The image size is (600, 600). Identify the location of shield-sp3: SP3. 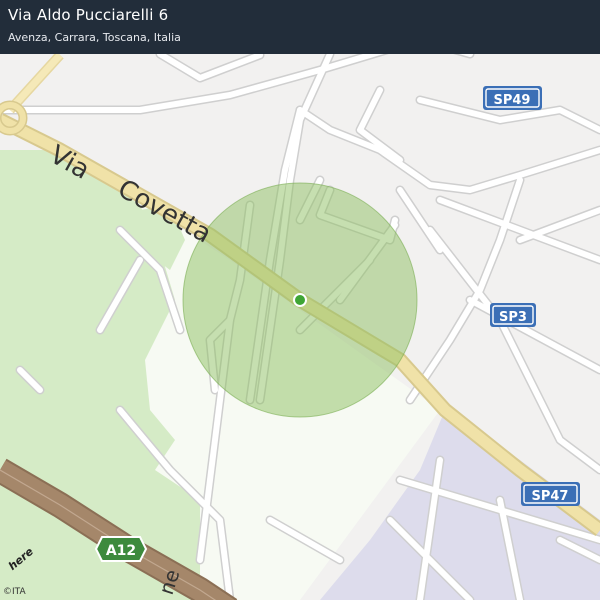
(513, 315).